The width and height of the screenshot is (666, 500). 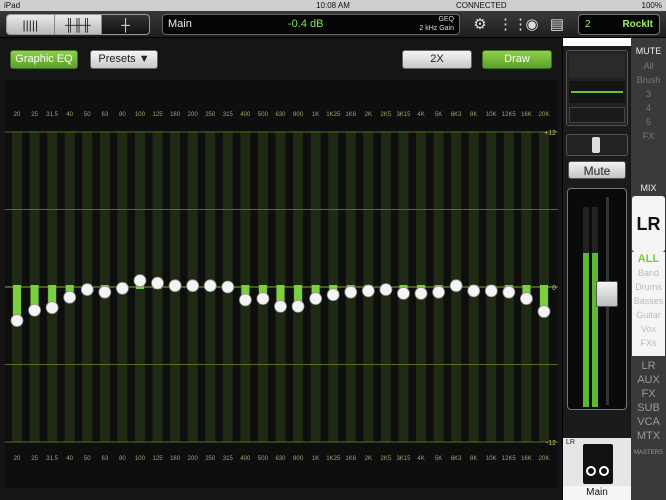 I want to click on eq-scale-bottom: -12, so click(x=551, y=443).